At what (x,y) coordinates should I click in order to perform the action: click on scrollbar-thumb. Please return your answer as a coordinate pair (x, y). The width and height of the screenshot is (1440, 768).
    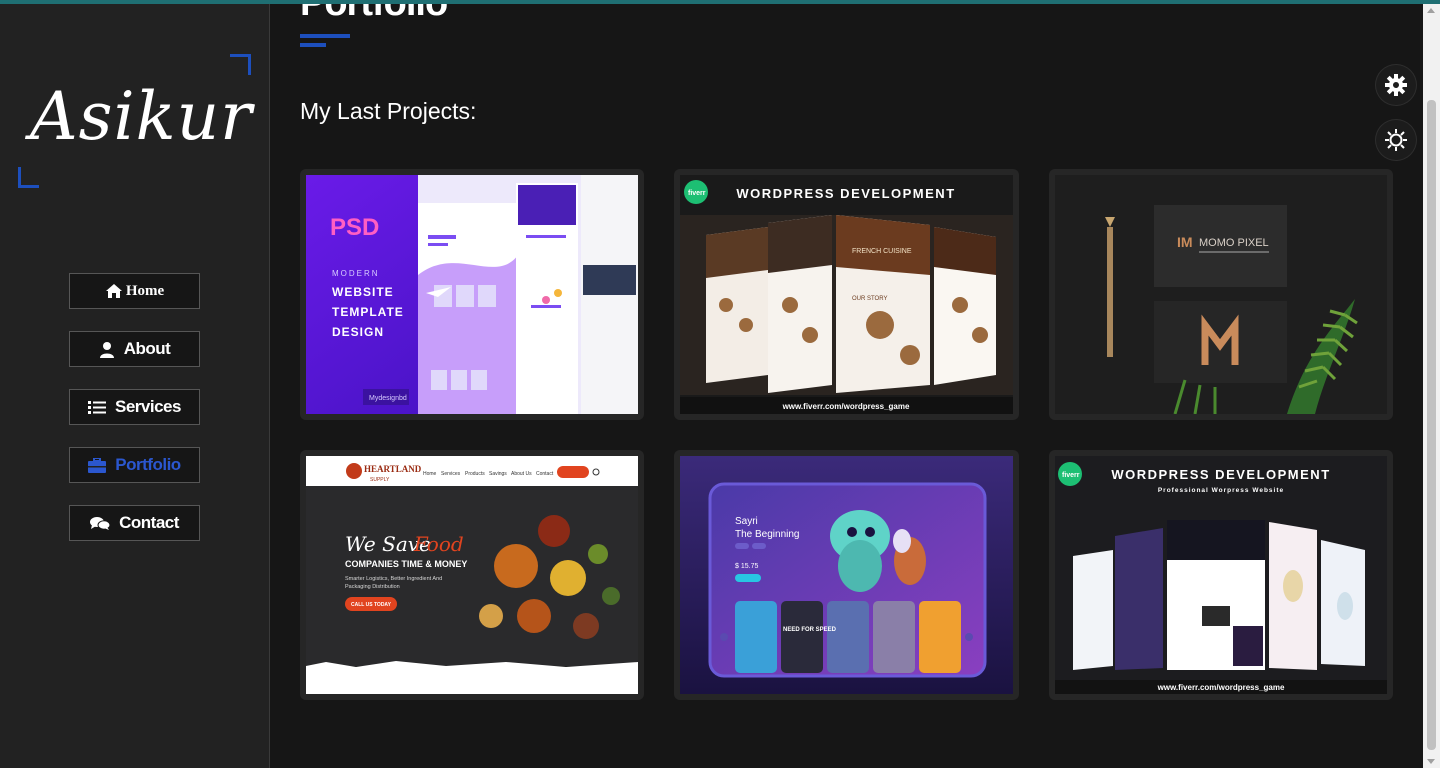
    Looking at the image, I should click on (1431, 425).